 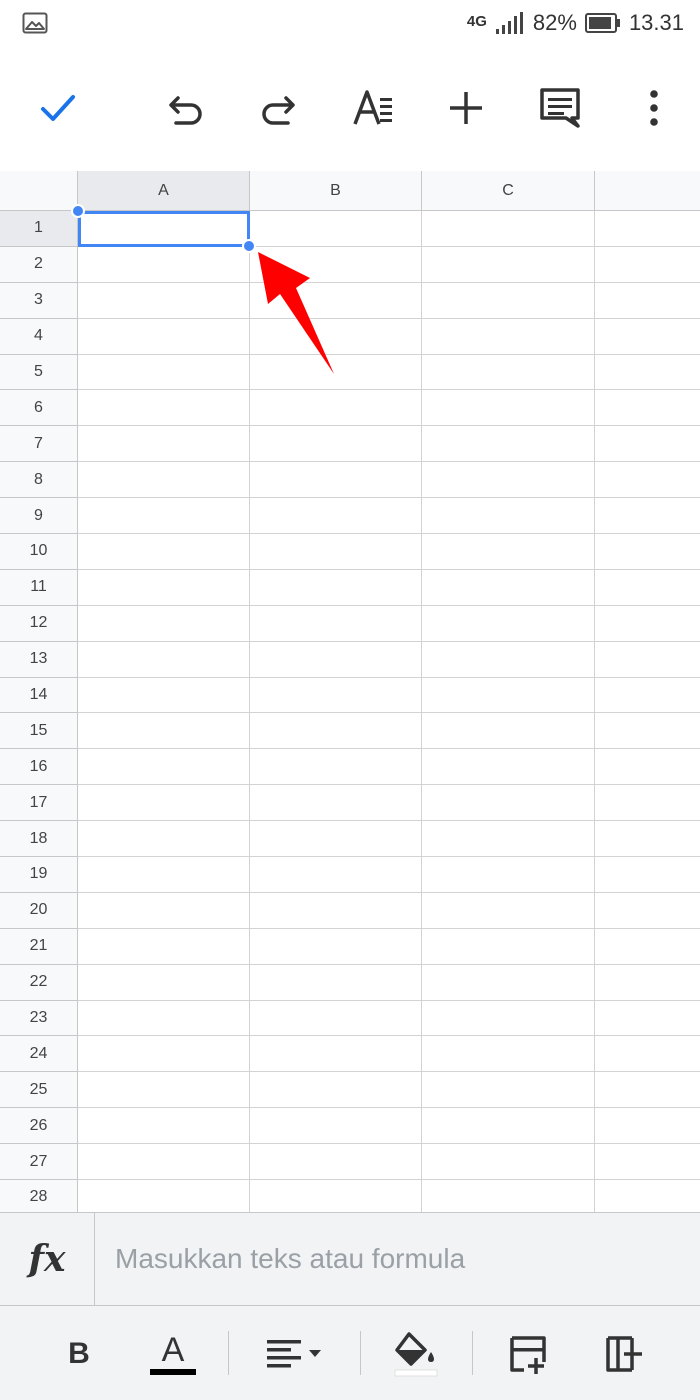 I want to click on row-header: 20, so click(x=39, y=910).